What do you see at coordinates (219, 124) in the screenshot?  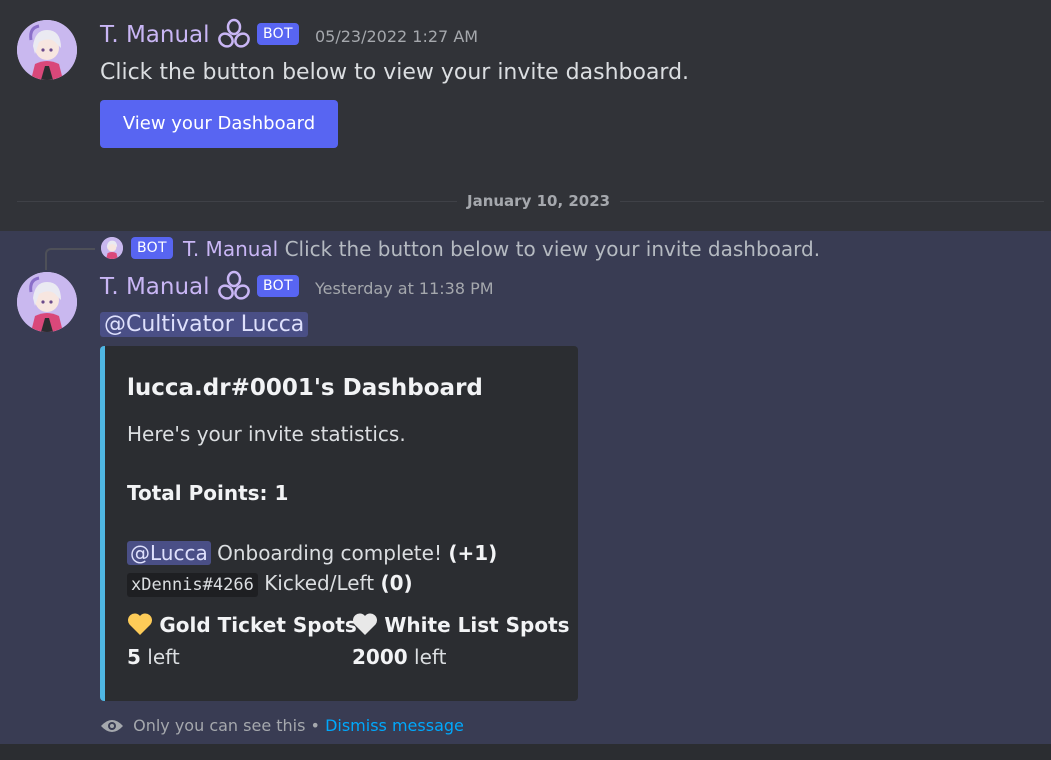 I see `view-dashboard-button: View your Dashboard` at bounding box center [219, 124].